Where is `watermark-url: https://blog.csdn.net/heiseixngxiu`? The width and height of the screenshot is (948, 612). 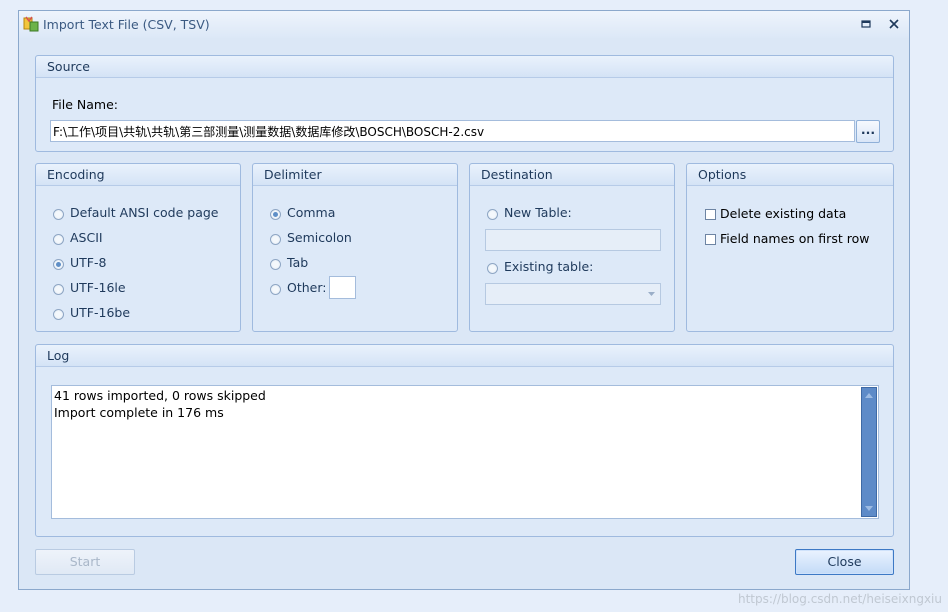 watermark-url: https://blog.csdn.net/heiseixngxiu is located at coordinates (839, 599).